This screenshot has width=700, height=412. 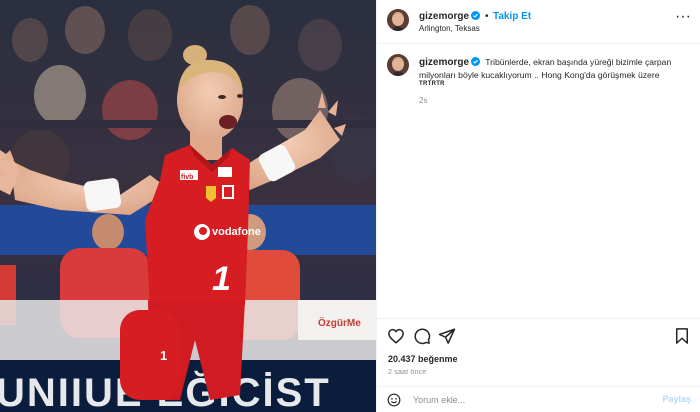 I want to click on like-count: 20.437 beğenme, so click(x=423, y=359).